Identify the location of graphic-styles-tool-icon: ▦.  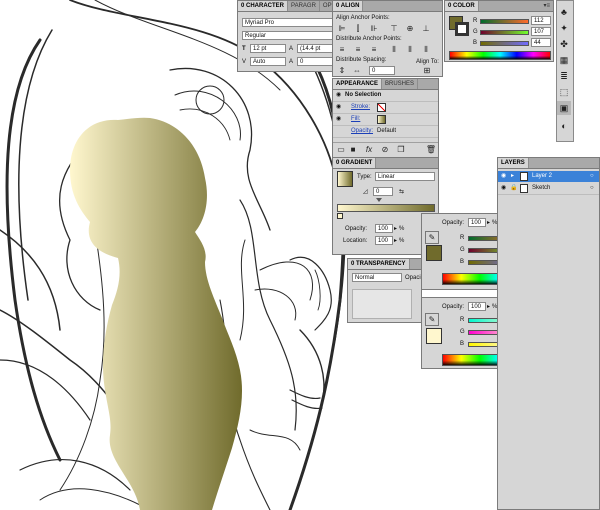
(564, 60).